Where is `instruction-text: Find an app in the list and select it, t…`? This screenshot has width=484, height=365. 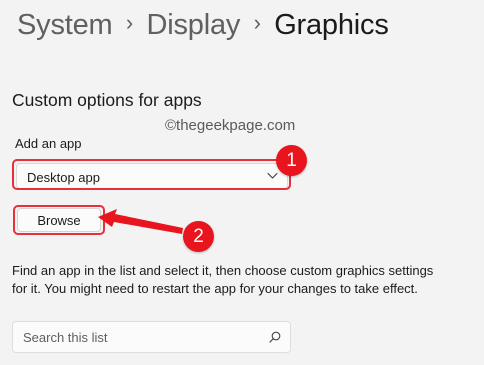
instruction-text: Find an app in the list and select it, t… is located at coordinates (223, 279).